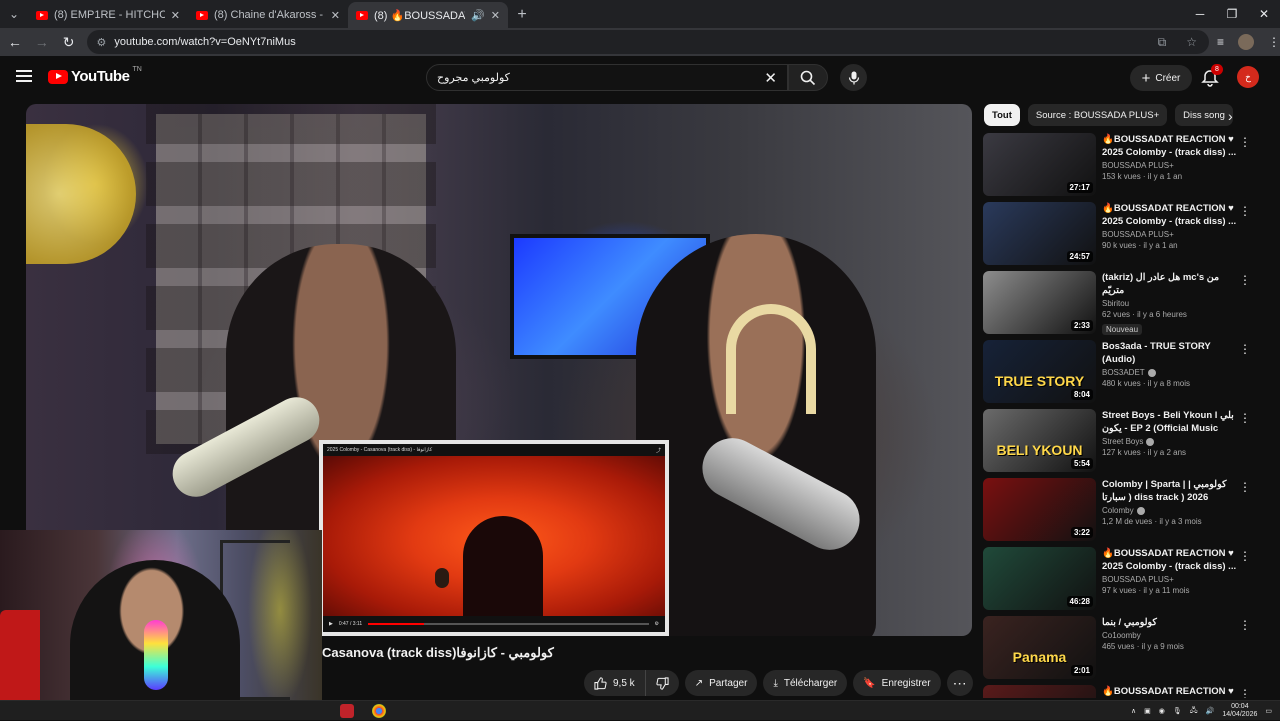 The image size is (1280, 721). What do you see at coordinates (1248, 77) in the screenshot?
I see `account-avatar: خ` at bounding box center [1248, 77].